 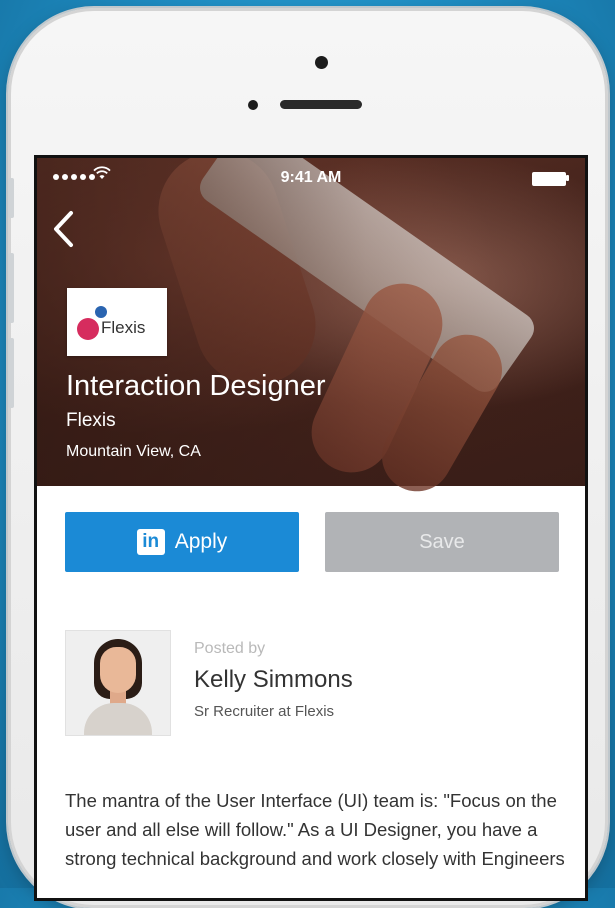 I want to click on logo-text: Flexis, so click(x=123, y=327).